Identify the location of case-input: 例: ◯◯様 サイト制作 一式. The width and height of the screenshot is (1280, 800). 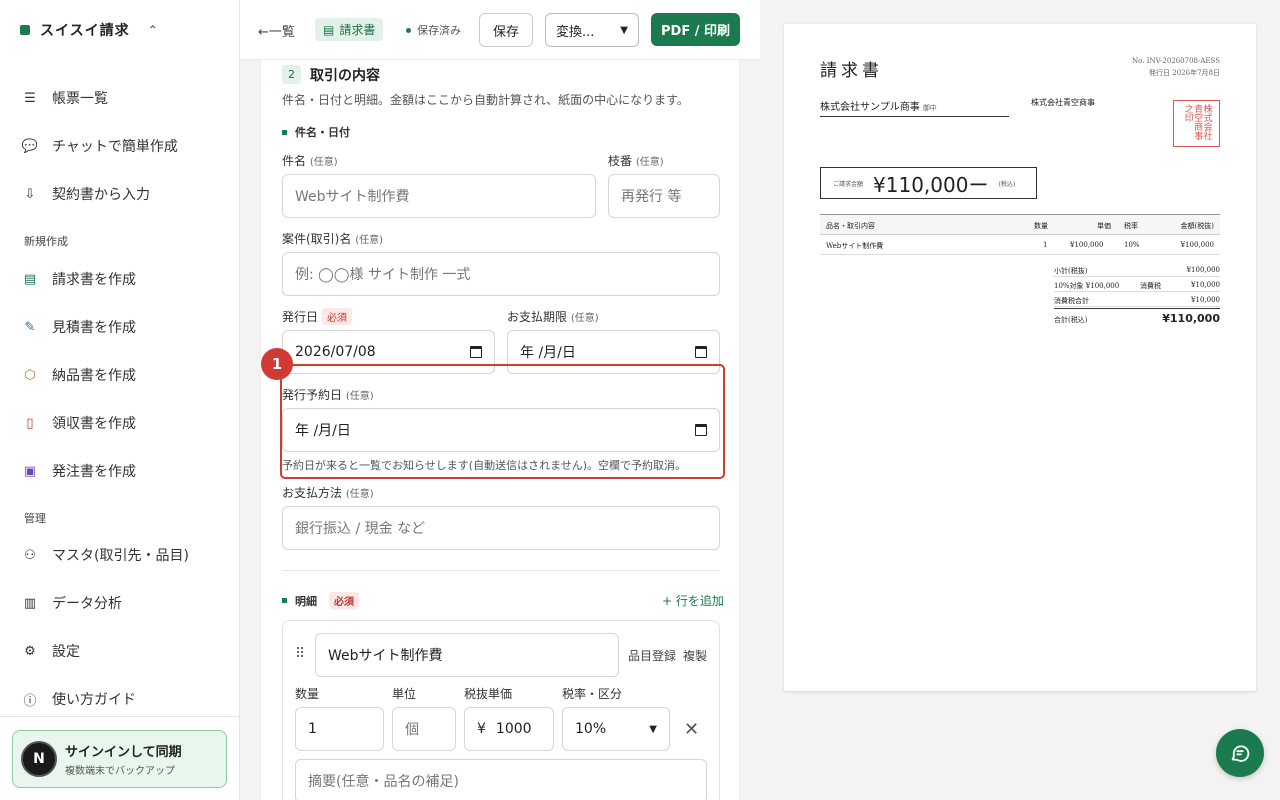
(501, 274).